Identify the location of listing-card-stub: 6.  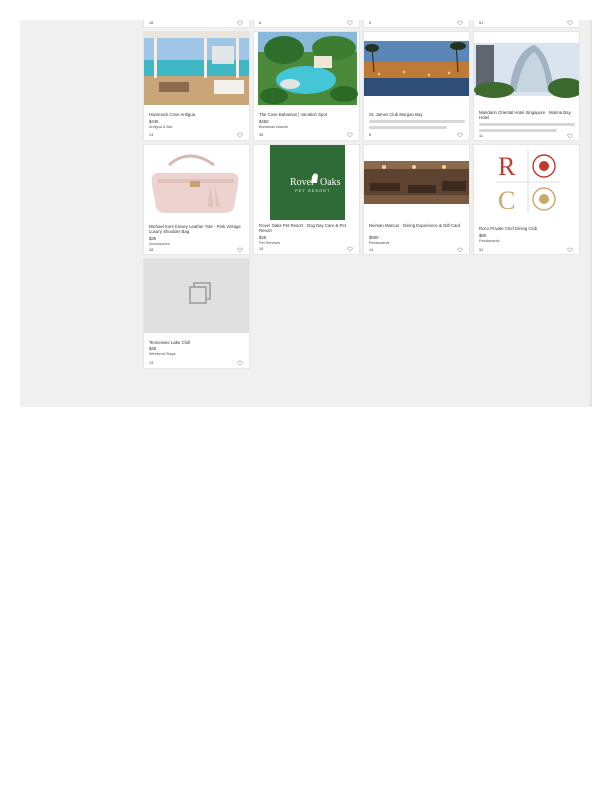
(306, 24).